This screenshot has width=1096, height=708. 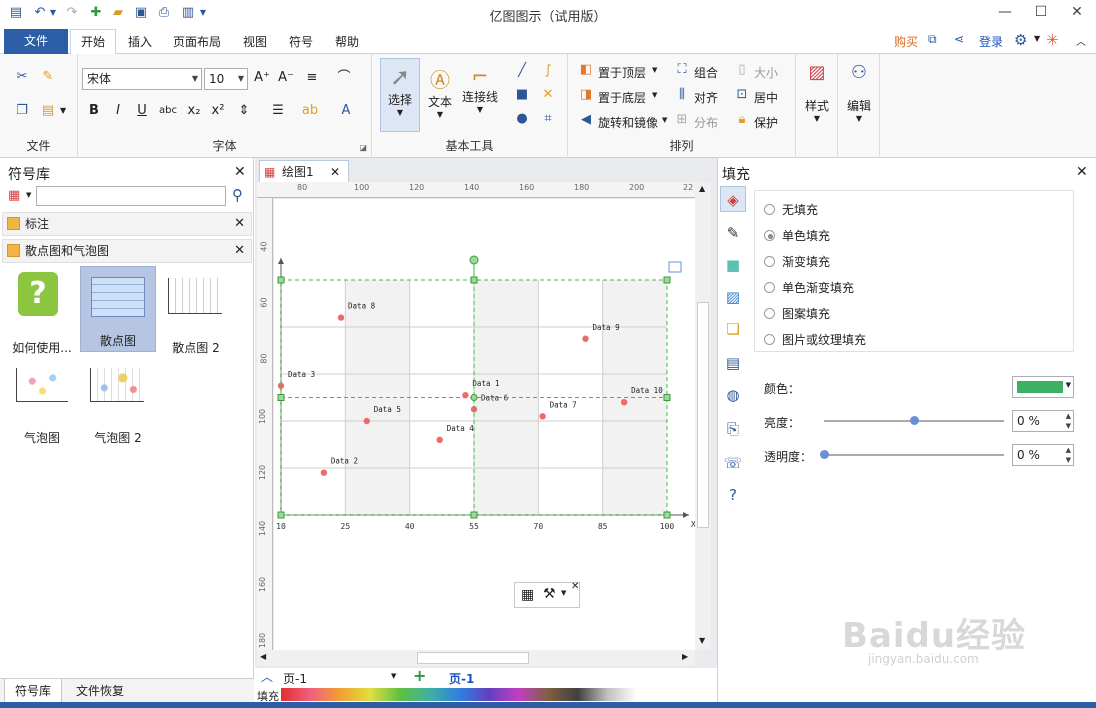 What do you see at coordinates (1077, 12) in the screenshot?
I see `close-window-icon: ✕` at bounding box center [1077, 12].